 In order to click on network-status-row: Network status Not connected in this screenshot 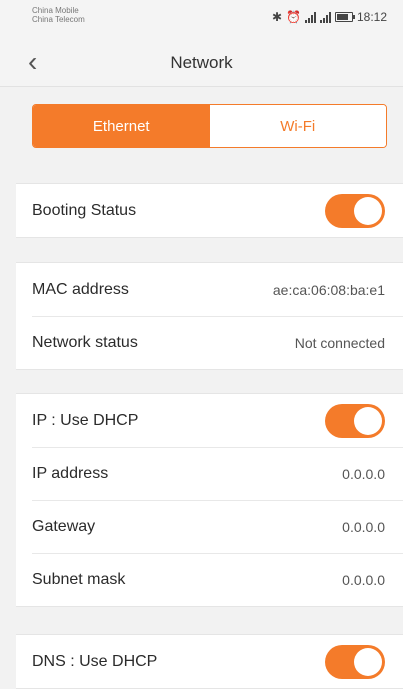, I will do `click(209, 342)`.